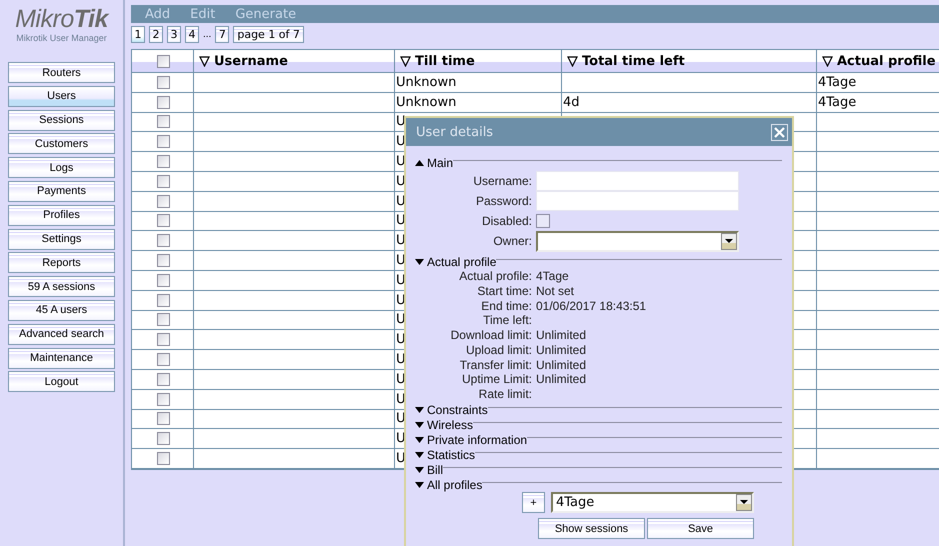 The width and height of the screenshot is (939, 546). What do you see at coordinates (156, 34) in the screenshot?
I see `page-button: 2` at bounding box center [156, 34].